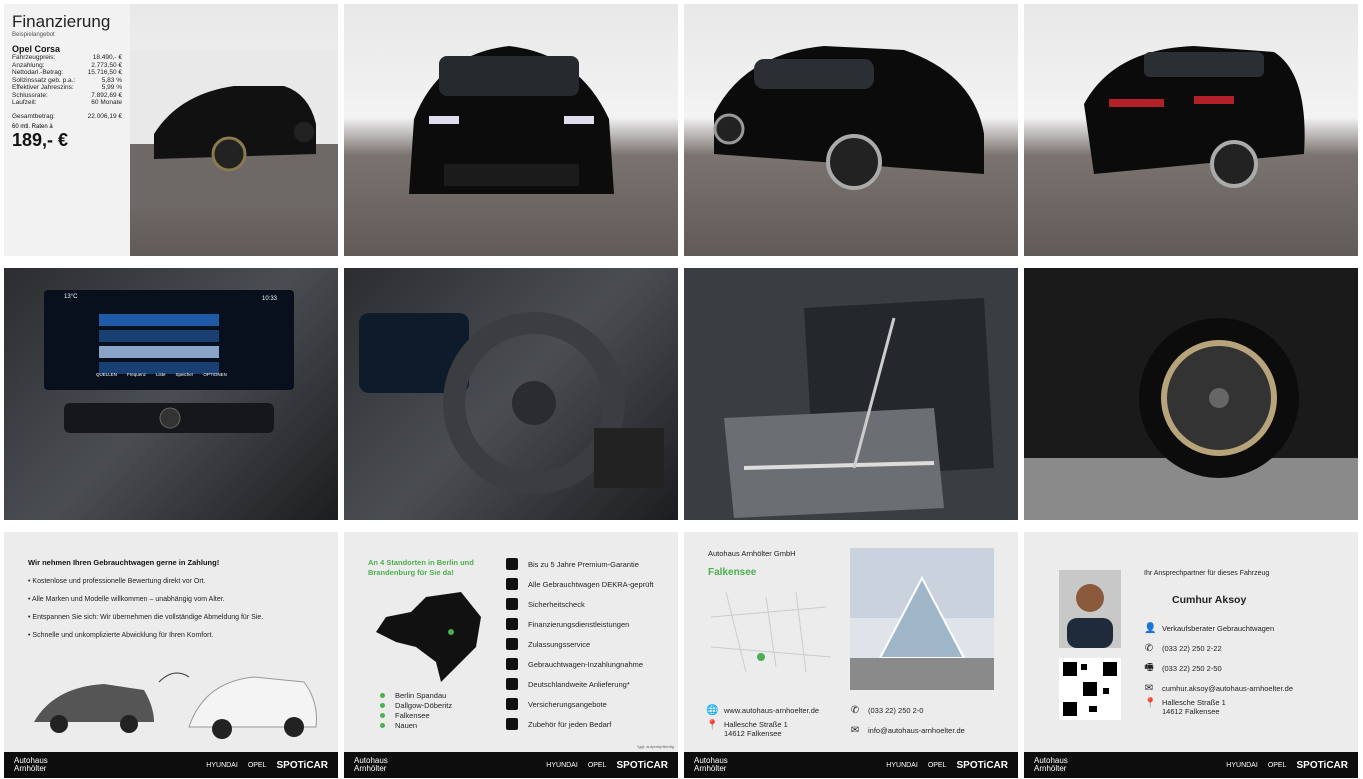 The height and width of the screenshot is (779, 1363). I want to click on footer-brand: Autohaus Arnhölter, so click(711, 764).